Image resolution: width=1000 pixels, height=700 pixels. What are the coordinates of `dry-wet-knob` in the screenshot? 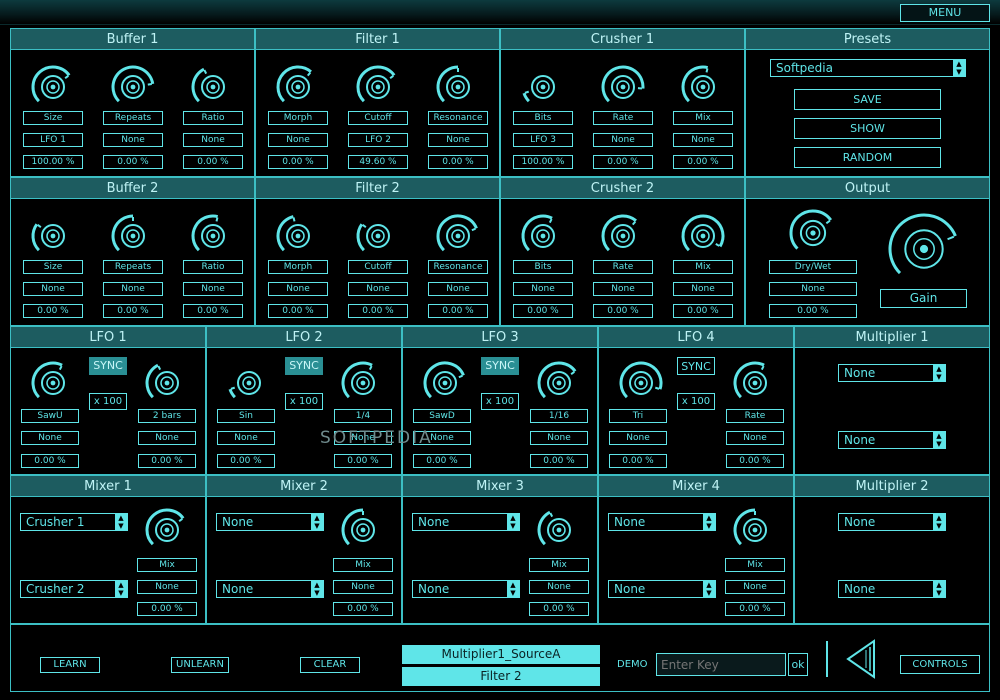 It's located at (813, 233).